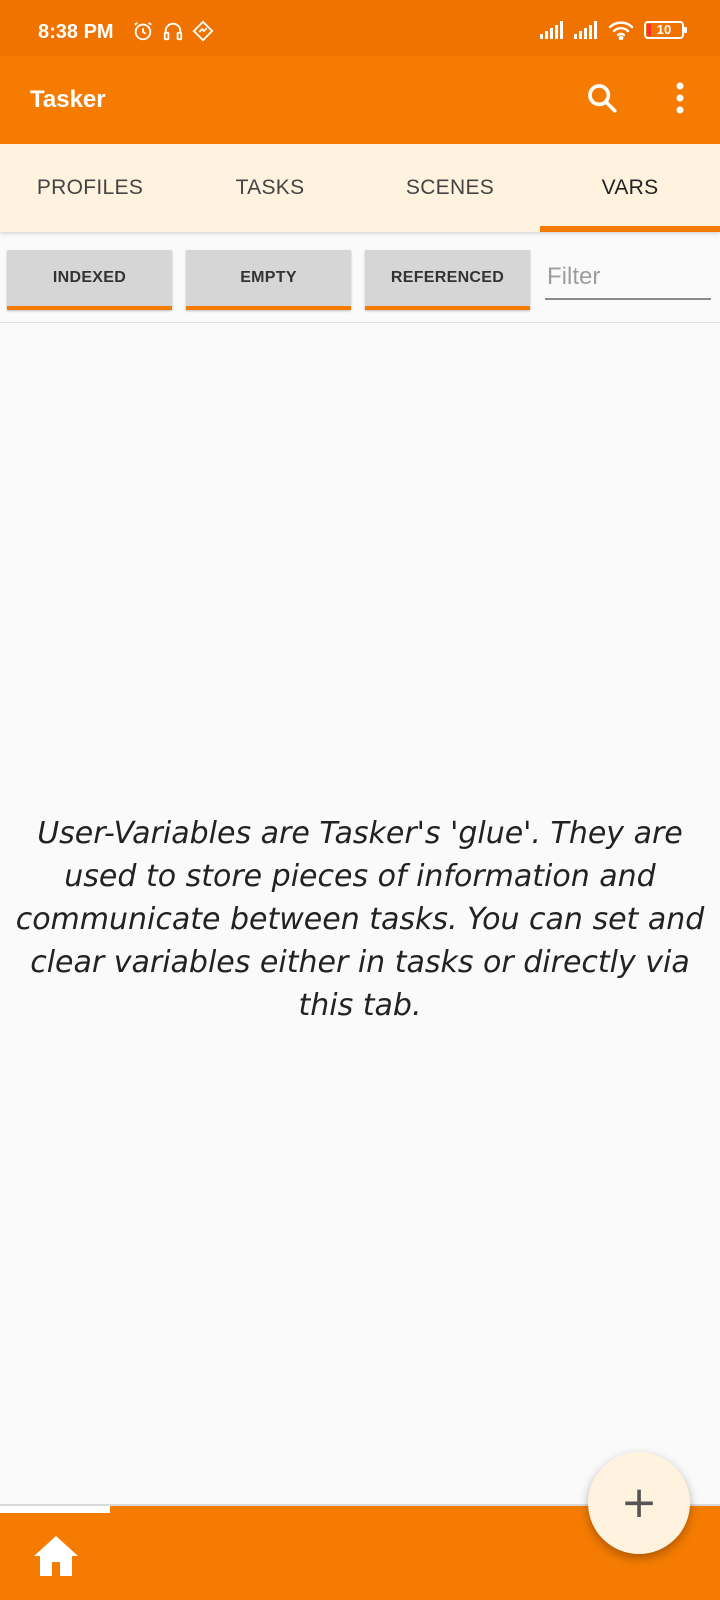 This screenshot has width=720, height=1600. What do you see at coordinates (630, 188) in the screenshot?
I see `tab-vars: VARS` at bounding box center [630, 188].